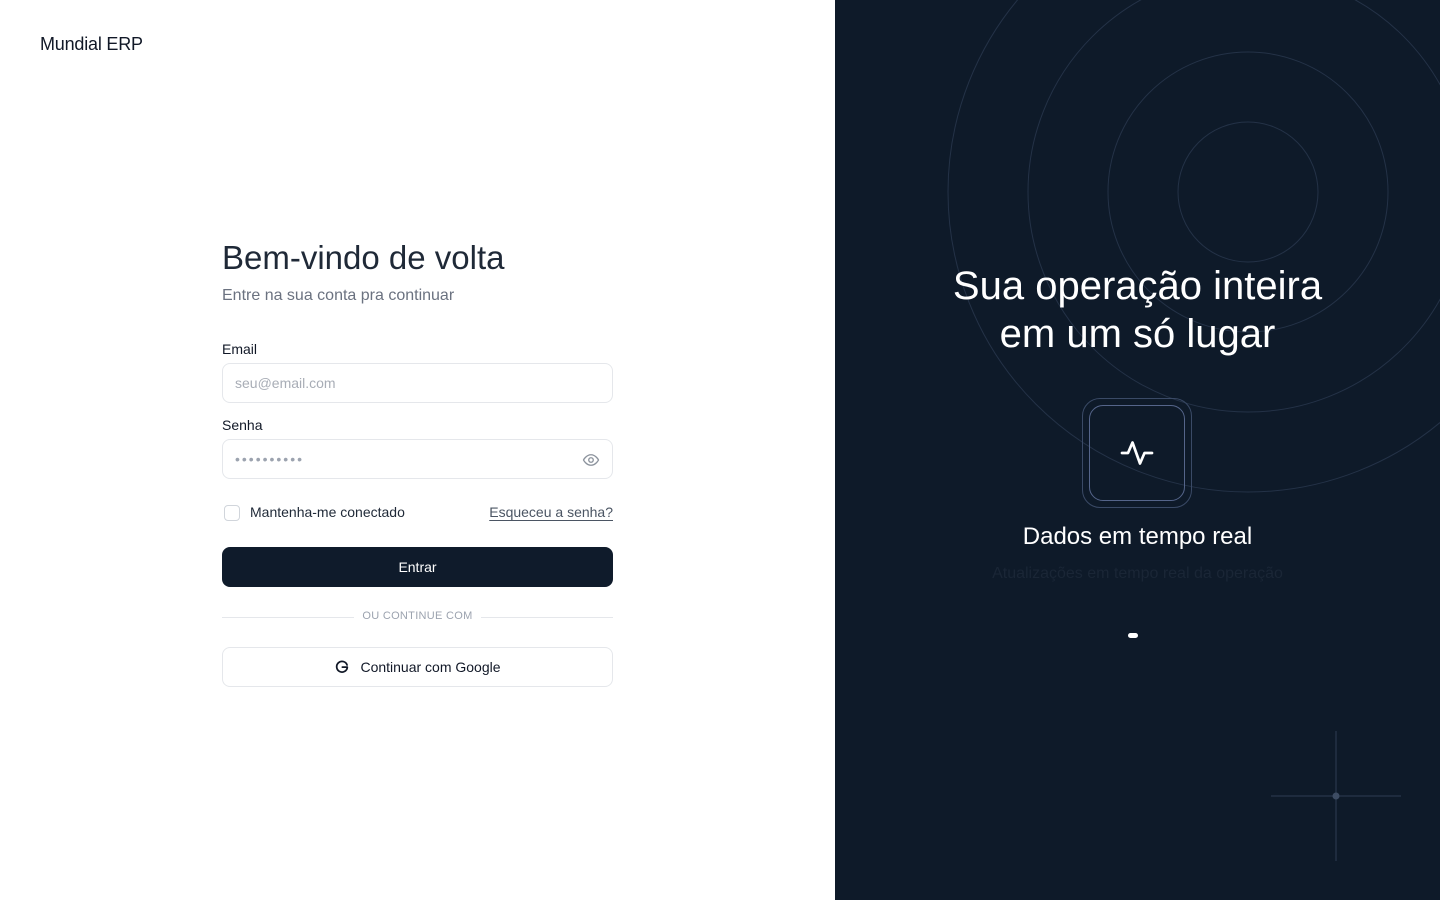 Image resolution: width=1440 pixels, height=900 pixels. I want to click on google-signin-button: Continuar com Google, so click(417, 667).